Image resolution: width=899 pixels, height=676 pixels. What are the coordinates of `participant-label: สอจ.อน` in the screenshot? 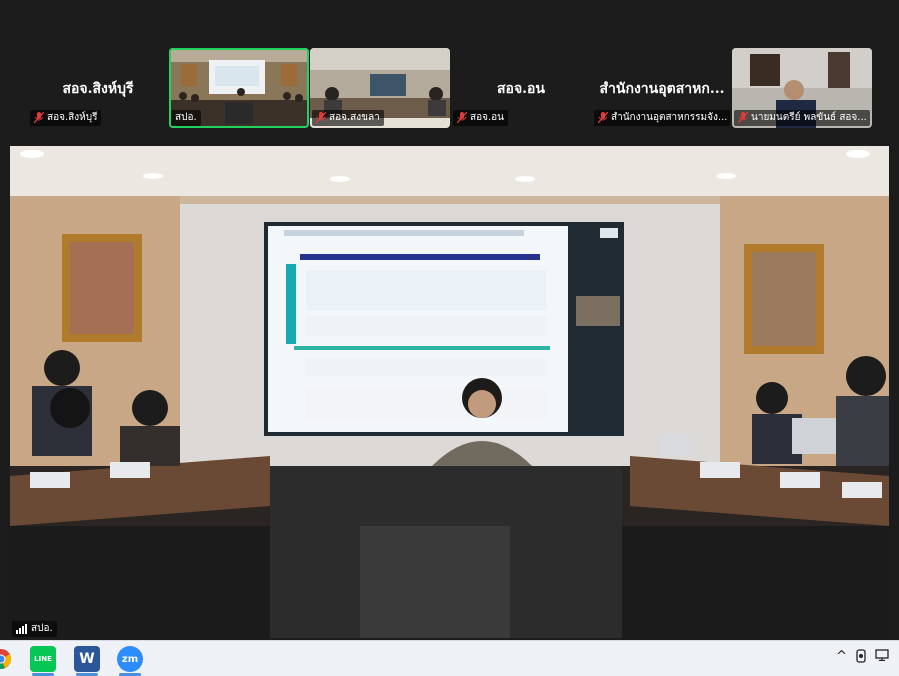 It's located at (480, 118).